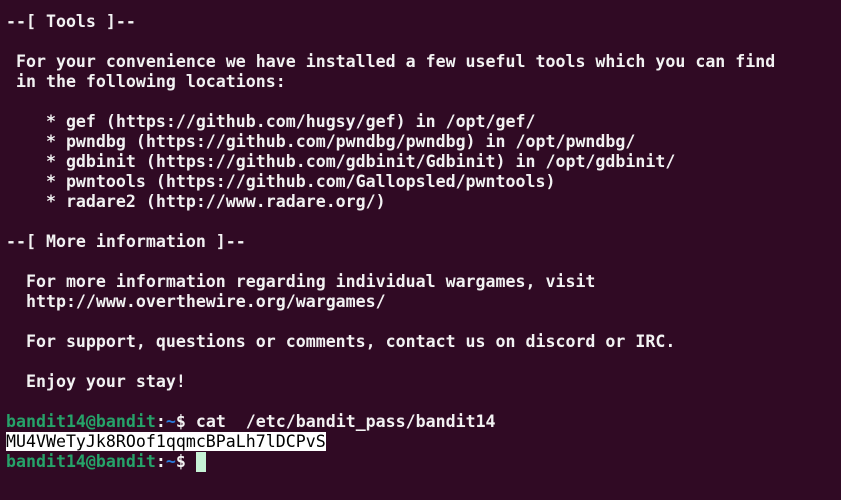 The width and height of the screenshot is (841, 500). I want to click on motd-line: --[ Tools ]--, so click(71, 21).